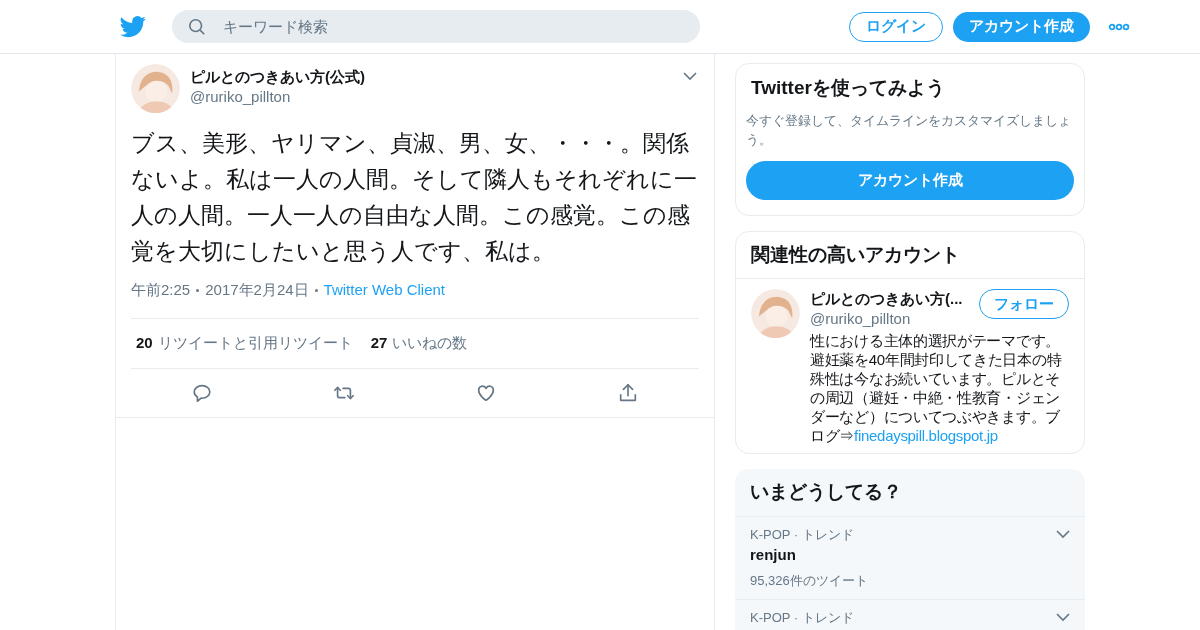 The width and height of the screenshot is (1200, 630). I want to click on tweet-date: 2017年2月24日, so click(257, 290).